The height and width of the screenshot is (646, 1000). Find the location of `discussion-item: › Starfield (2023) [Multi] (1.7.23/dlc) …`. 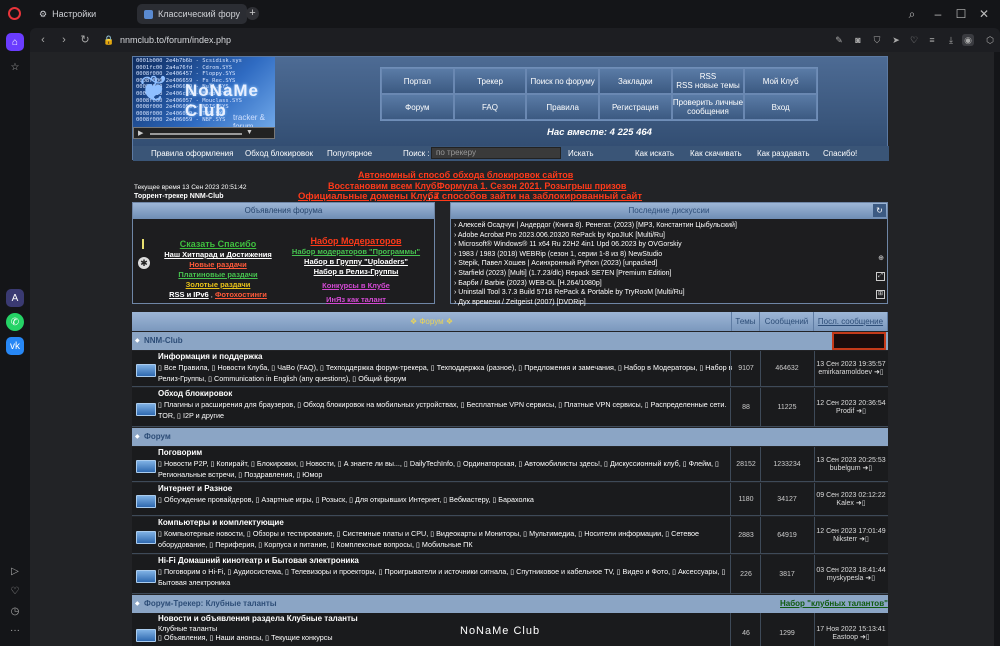

discussion-item: › Starfield (2023) [Multi] (1.7.23/dlc) … is located at coordinates (664, 274).